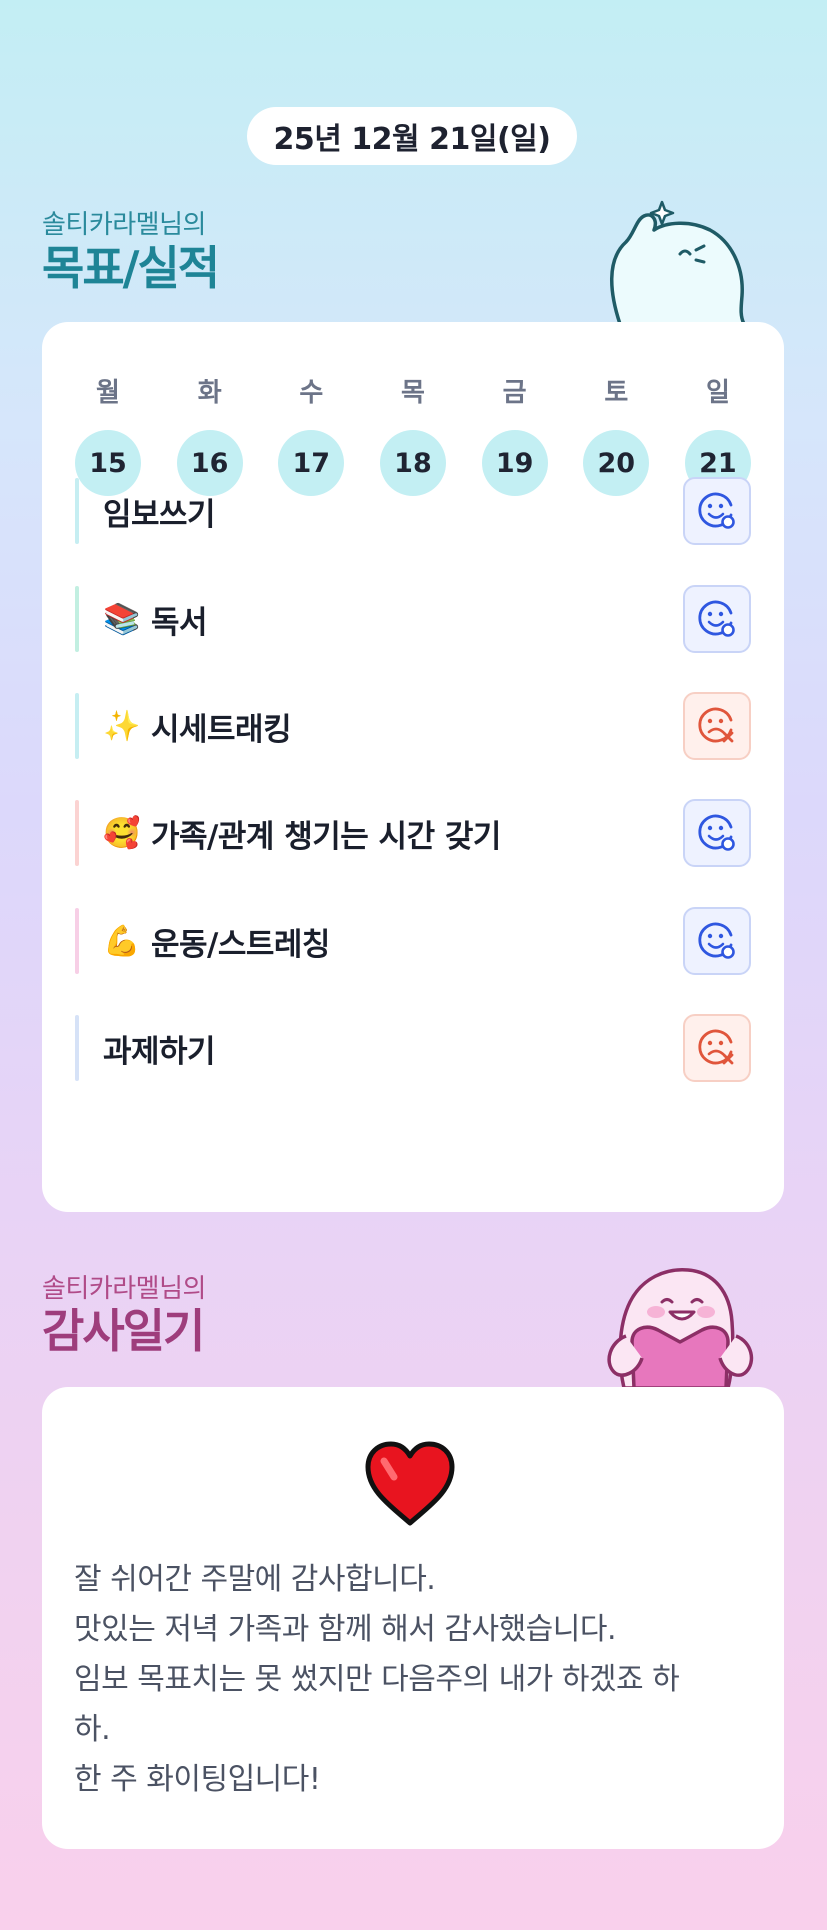 The image size is (827, 1930). Describe the element at coordinates (413, 1048) in the screenshot. I see `goal-row: 과제하기` at that location.